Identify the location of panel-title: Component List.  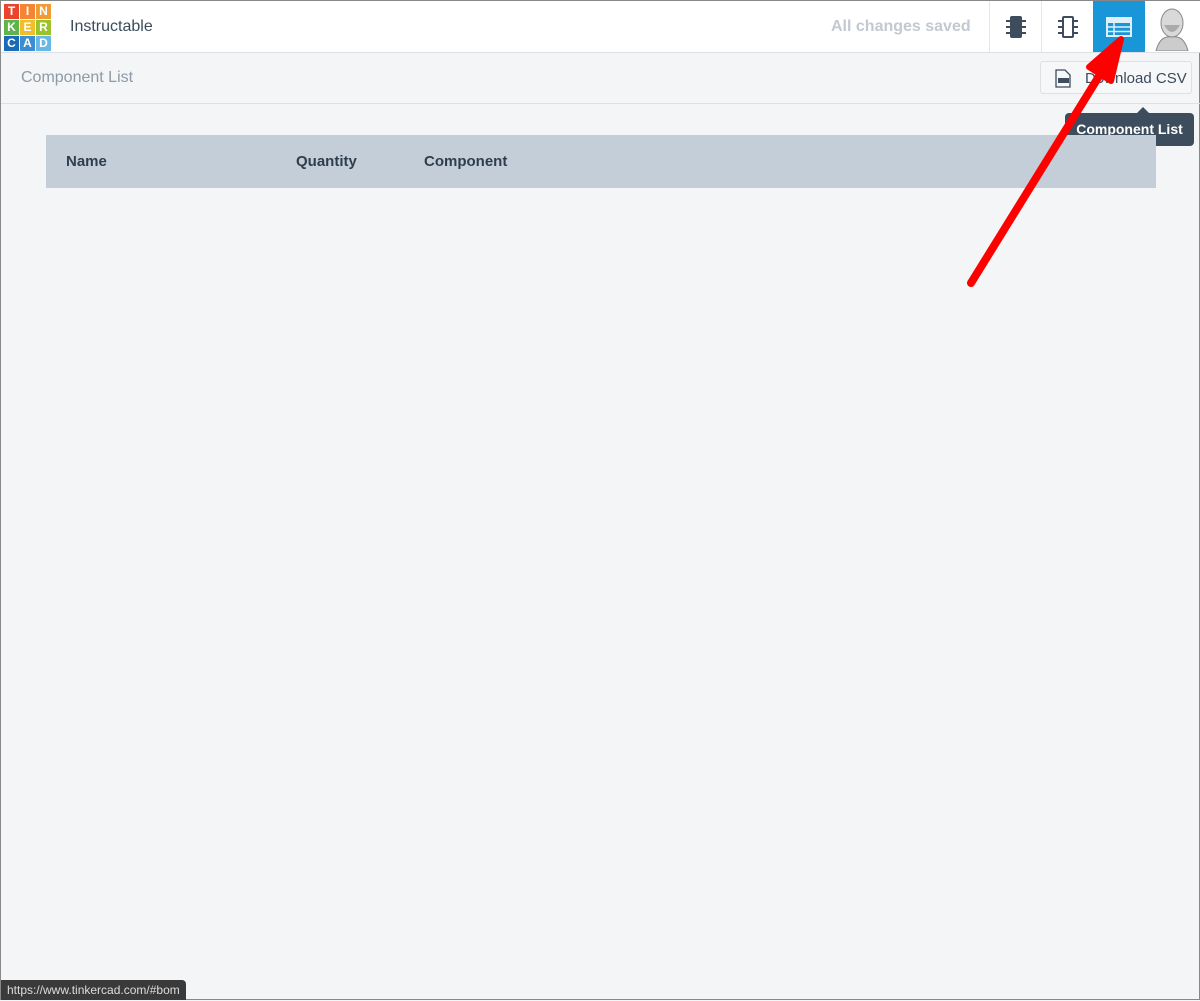
(77, 77).